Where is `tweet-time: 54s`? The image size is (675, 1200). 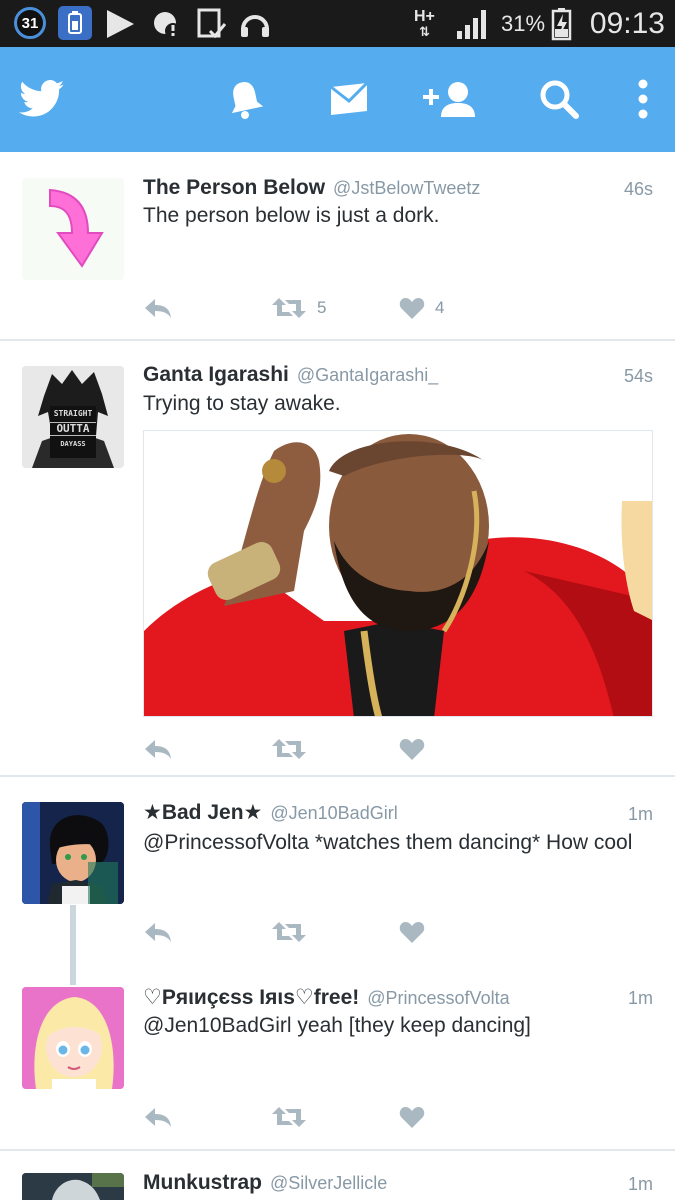 tweet-time: 54s is located at coordinates (638, 376).